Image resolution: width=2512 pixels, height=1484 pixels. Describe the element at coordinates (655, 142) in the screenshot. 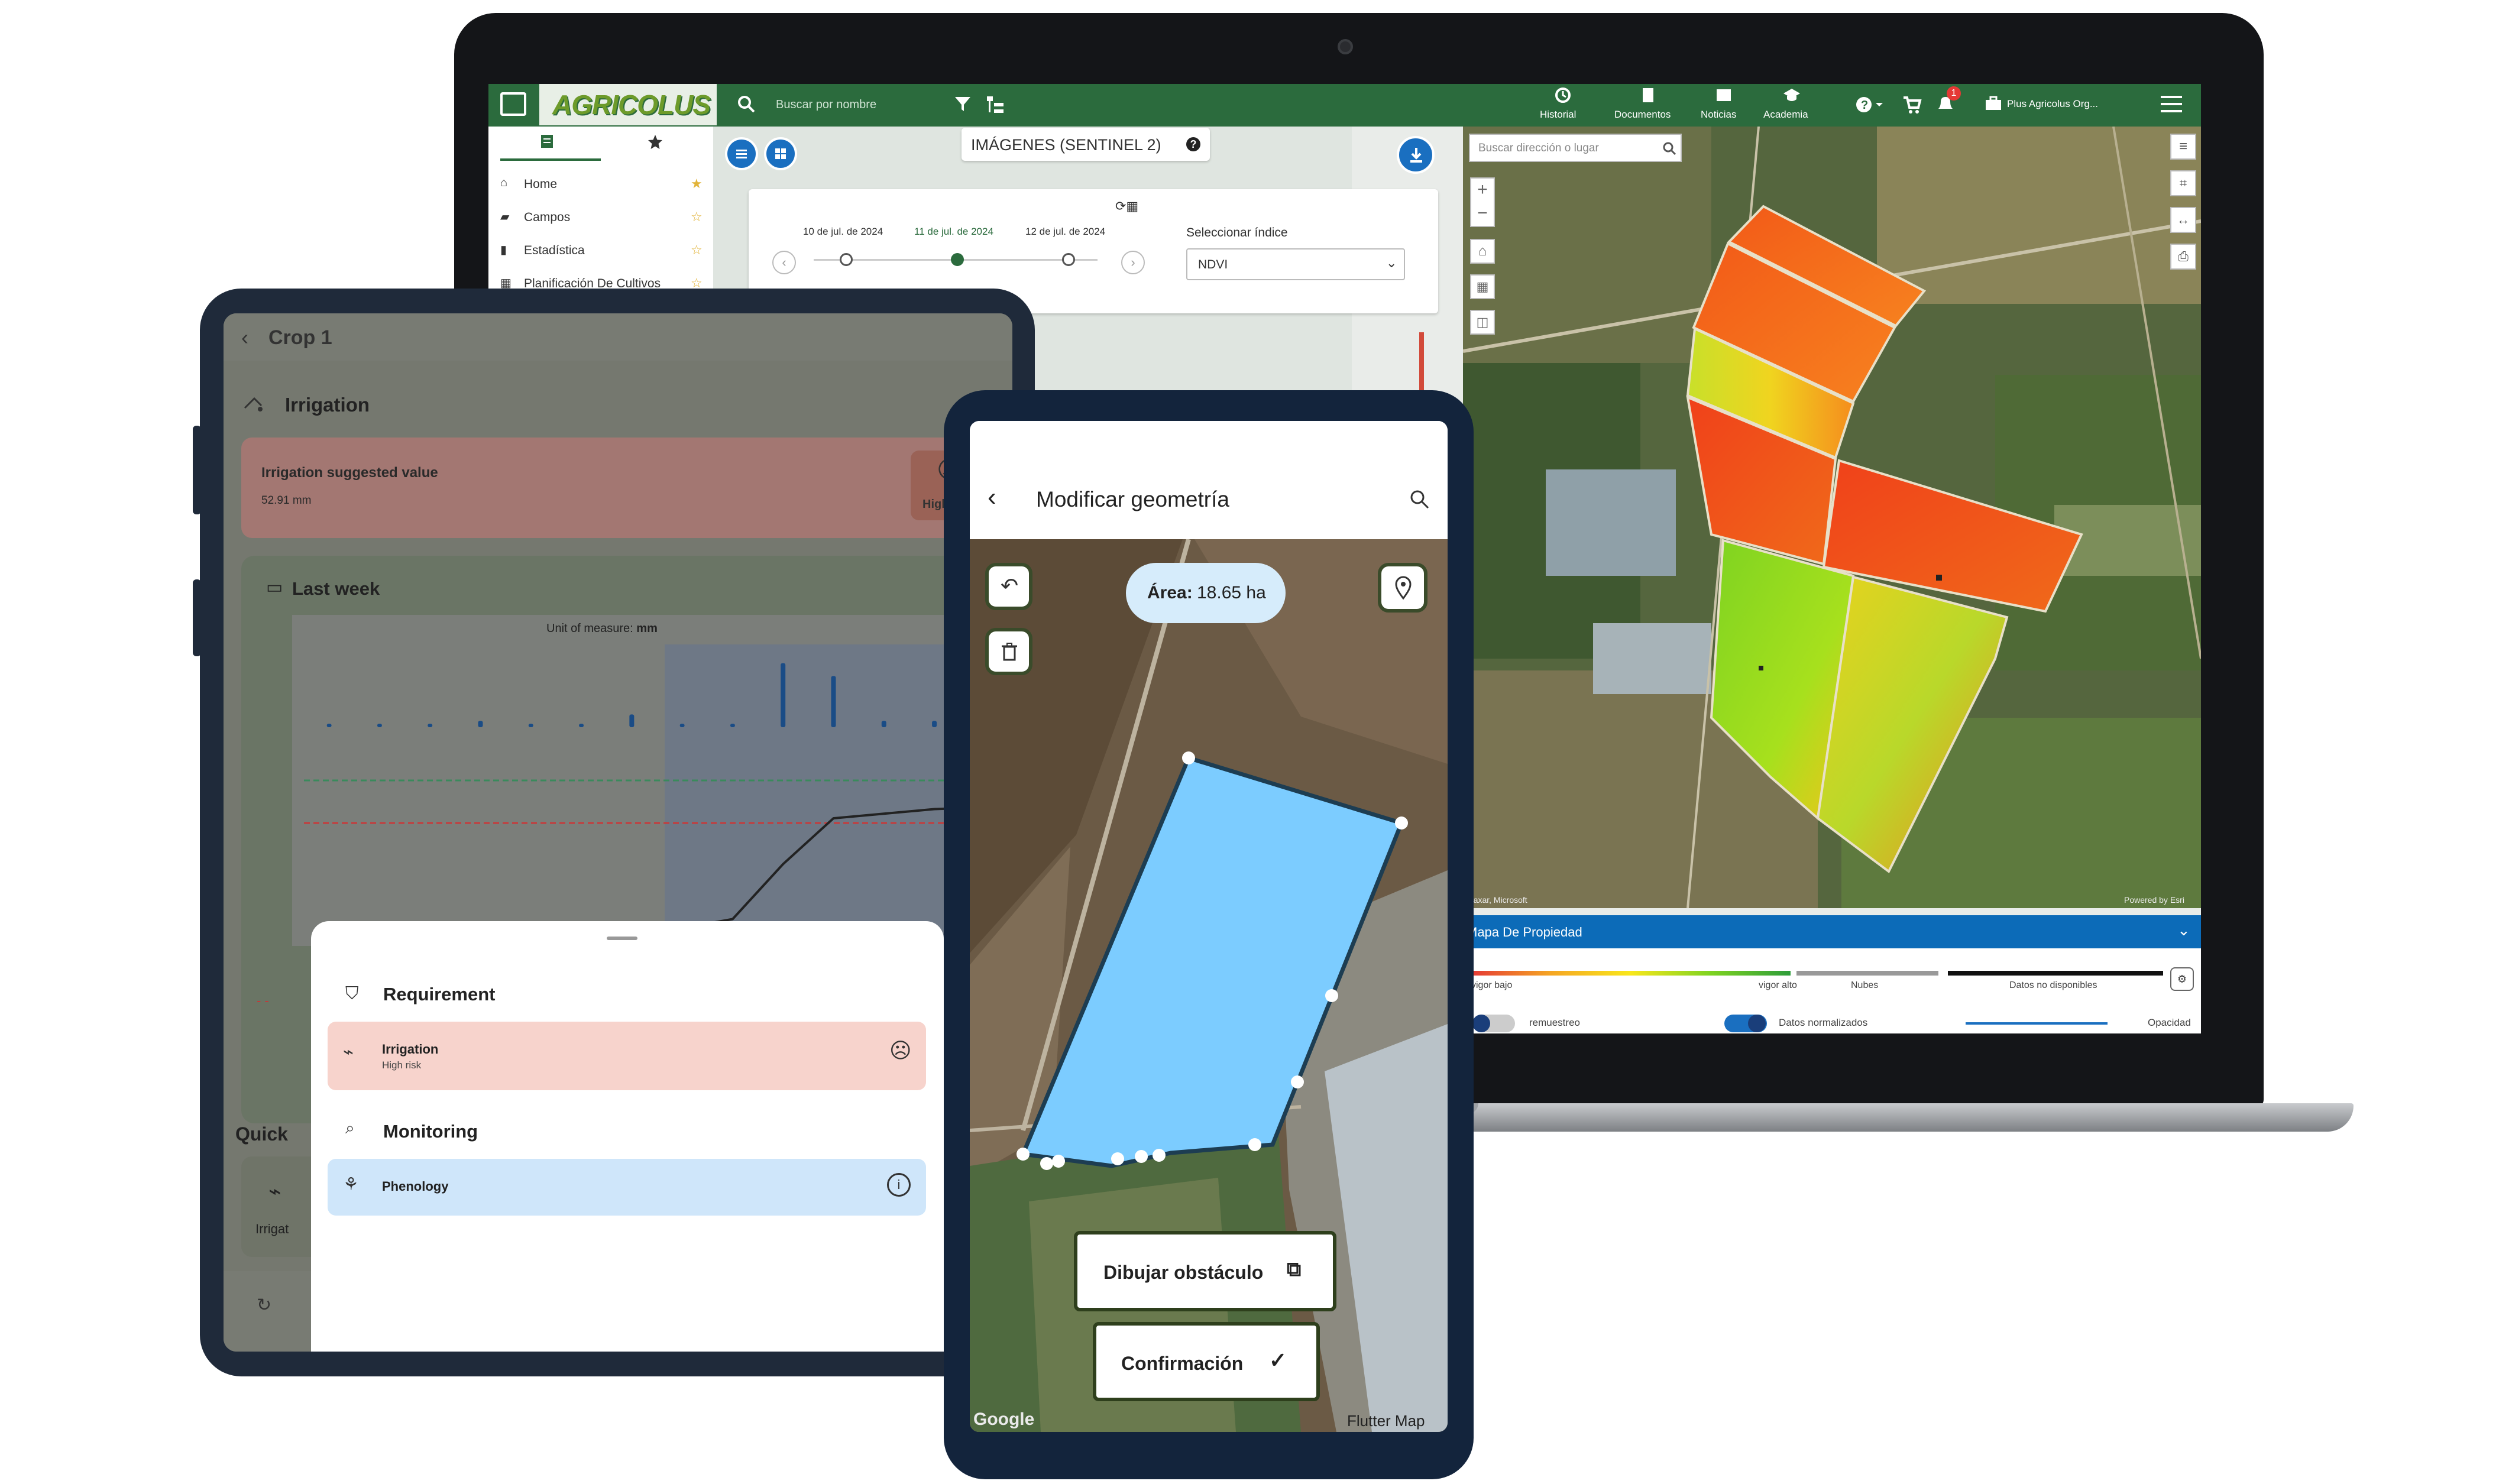

I see `favorites-tab-icon` at that location.